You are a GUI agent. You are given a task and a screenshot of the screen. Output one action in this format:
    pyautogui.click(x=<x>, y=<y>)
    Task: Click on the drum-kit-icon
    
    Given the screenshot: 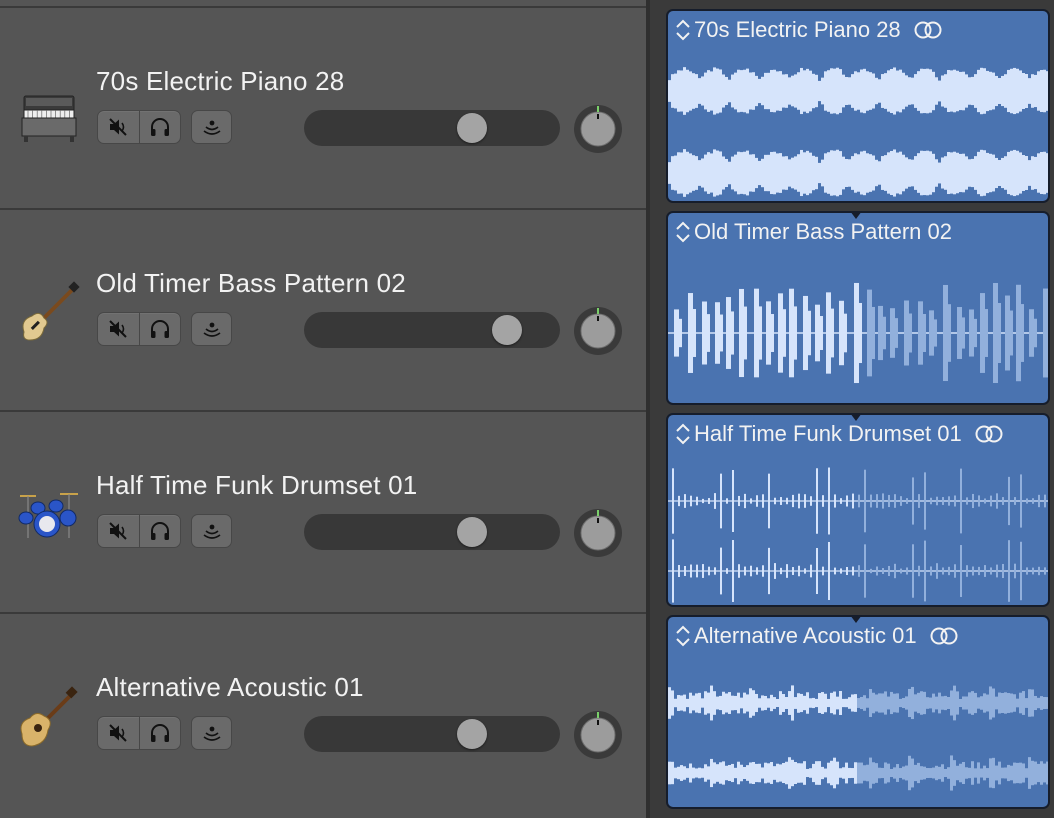 What is the action you would take?
    pyautogui.click(x=48, y=516)
    